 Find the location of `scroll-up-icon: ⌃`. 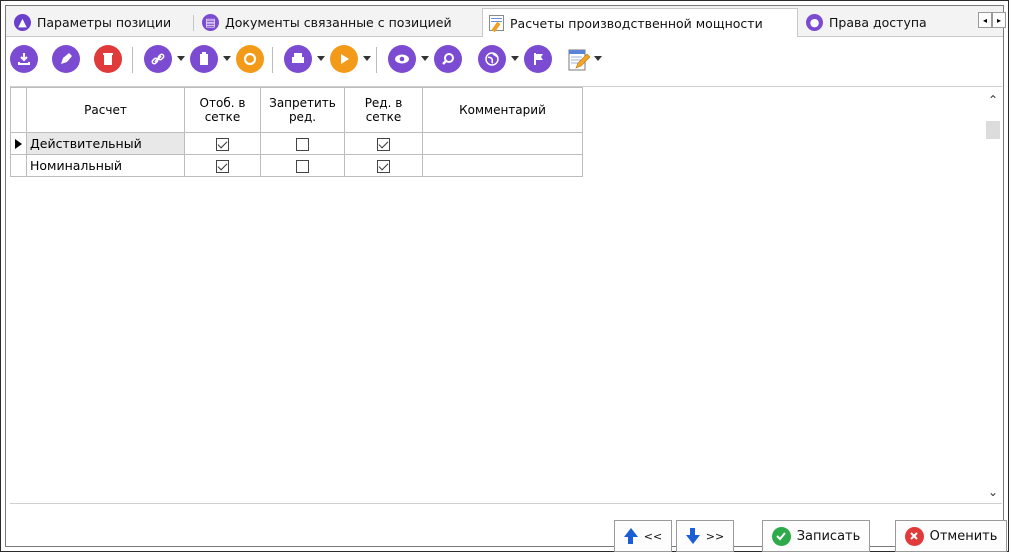

scroll-up-icon: ⌃ is located at coordinates (993, 100).